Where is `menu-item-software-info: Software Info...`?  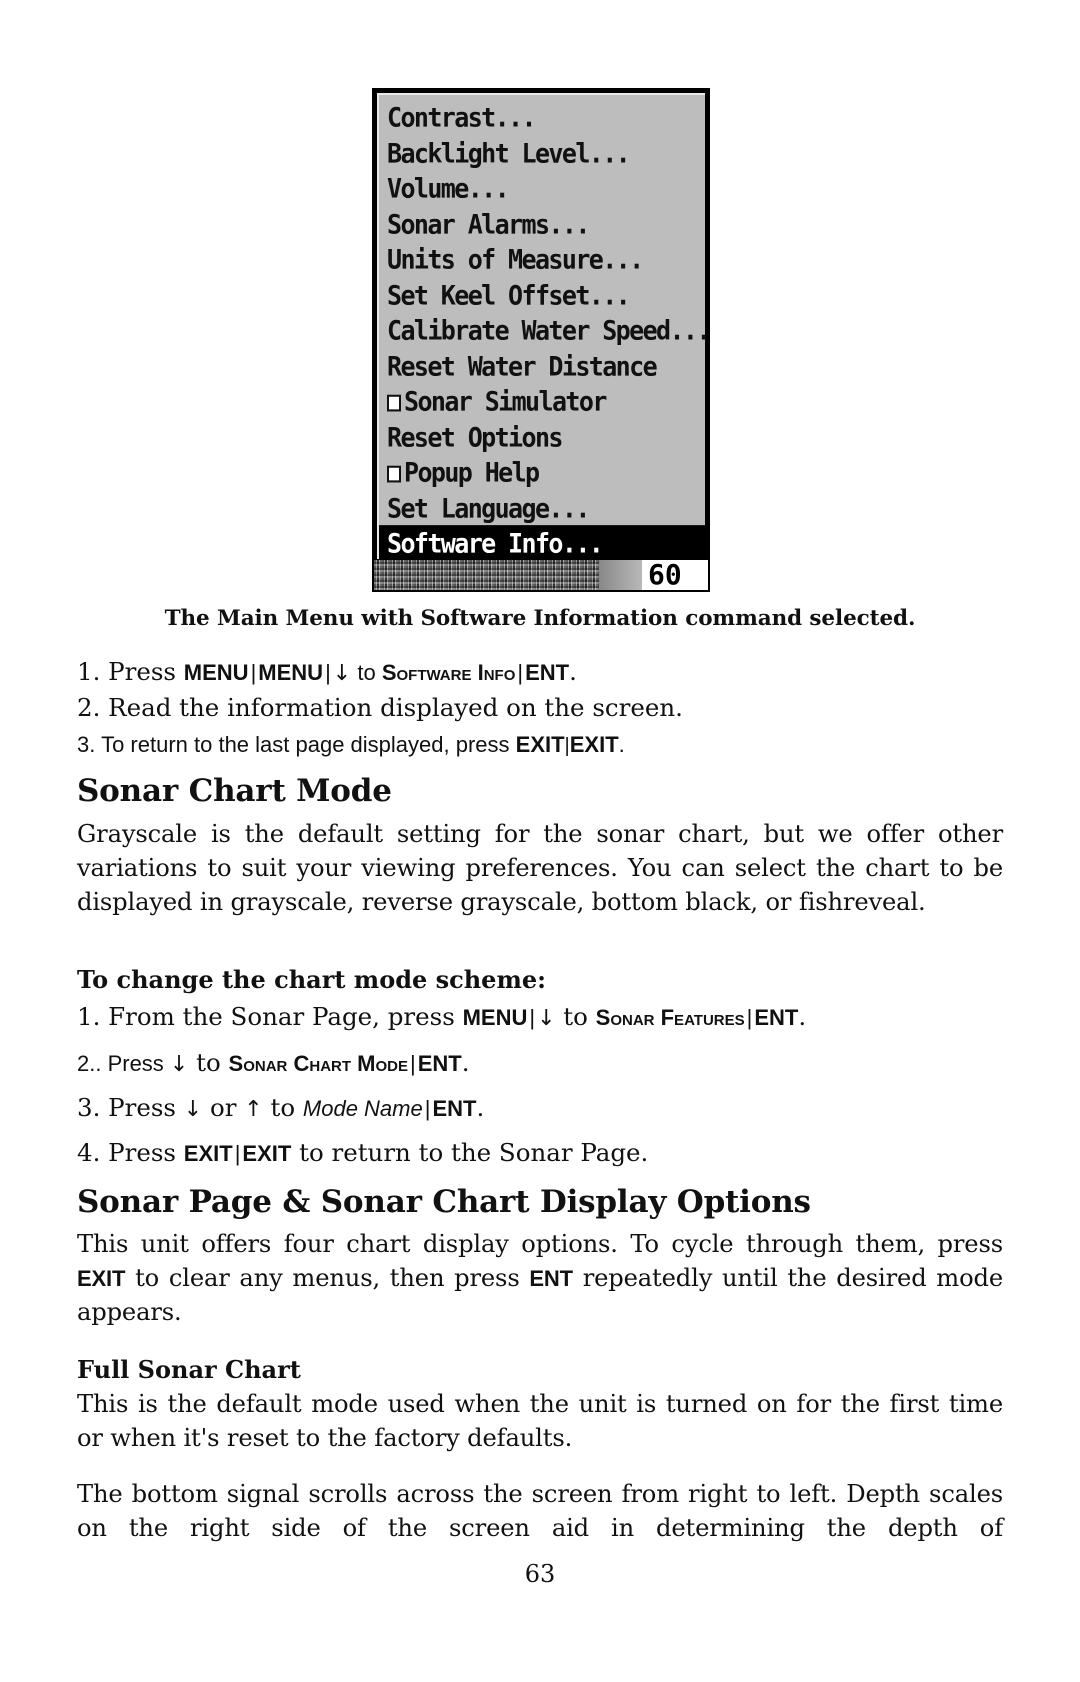 menu-item-software-info: Software Info... is located at coordinates (542, 543).